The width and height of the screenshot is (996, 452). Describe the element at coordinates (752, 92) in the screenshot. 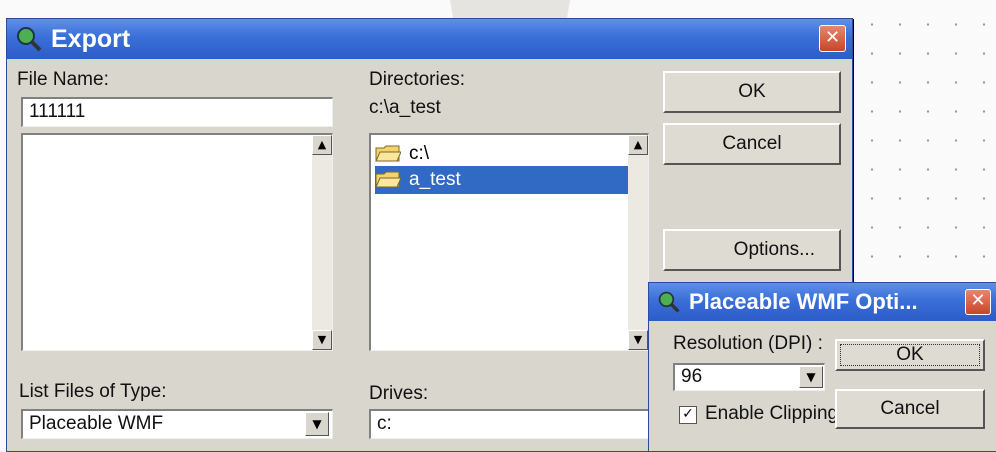

I see `ok-button: OK` at that location.